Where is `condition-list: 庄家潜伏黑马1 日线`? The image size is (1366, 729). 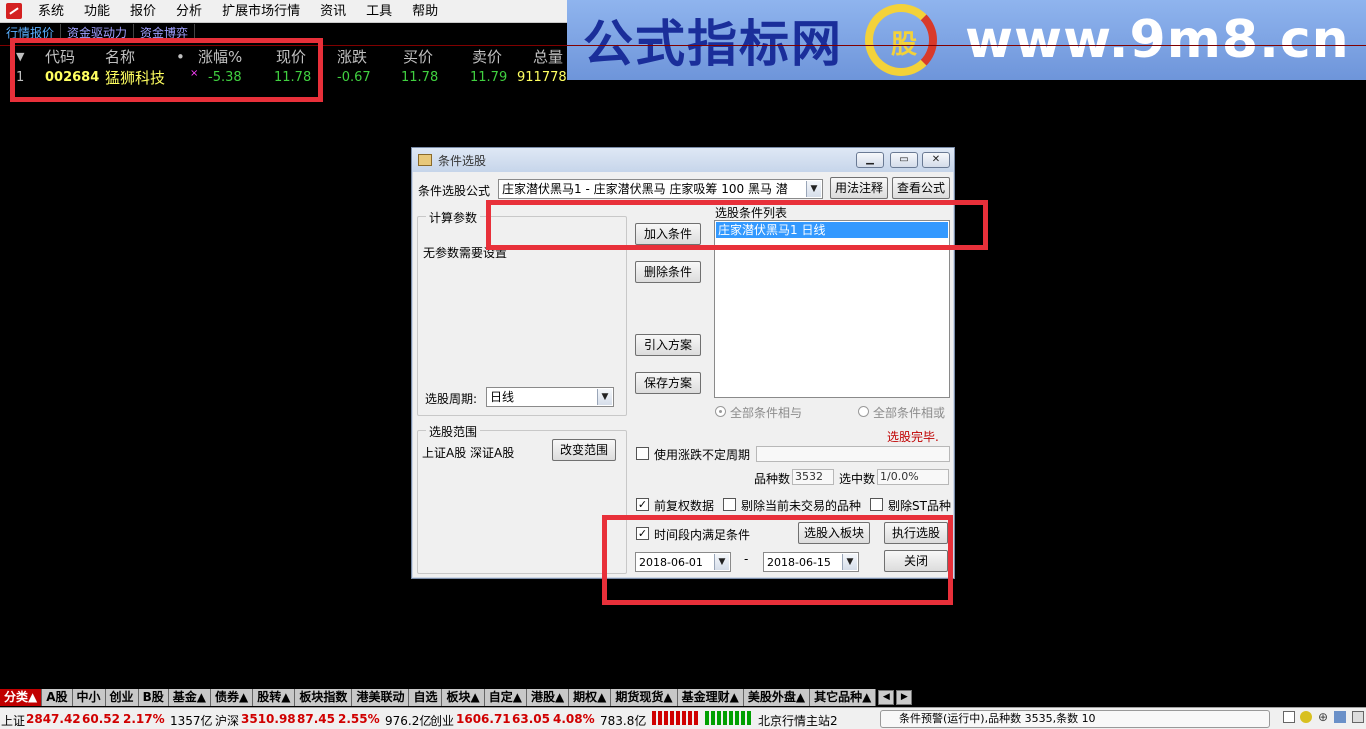 condition-list: 庄家潜伏黑马1 日线 is located at coordinates (832, 309).